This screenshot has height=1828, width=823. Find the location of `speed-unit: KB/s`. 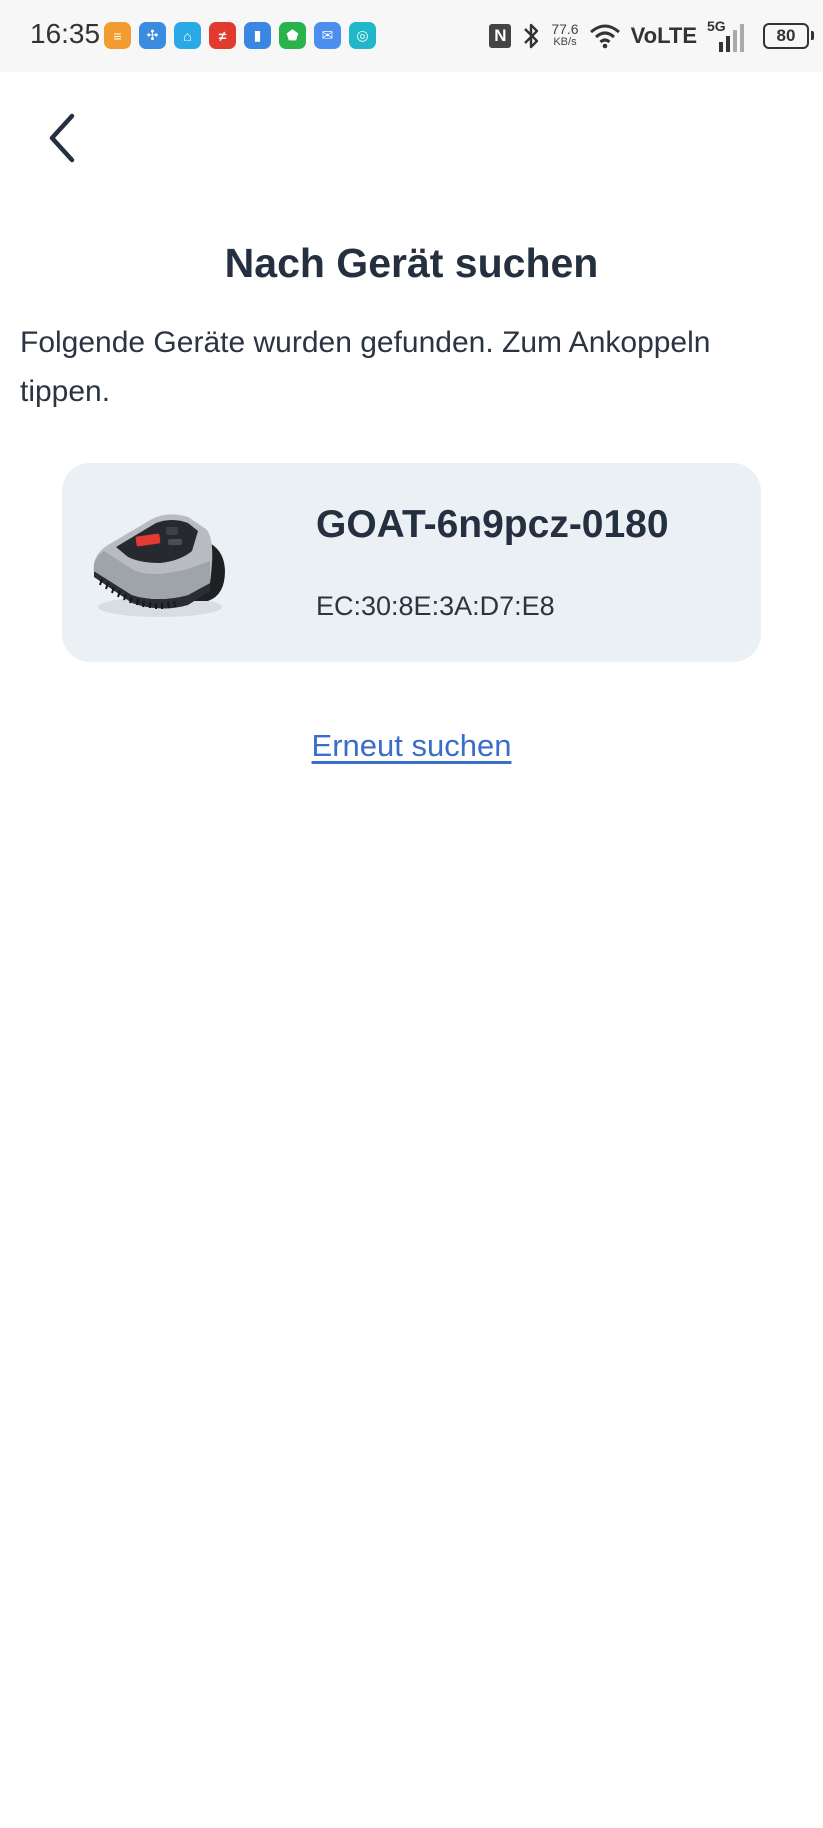

speed-unit: KB/s is located at coordinates (565, 42).